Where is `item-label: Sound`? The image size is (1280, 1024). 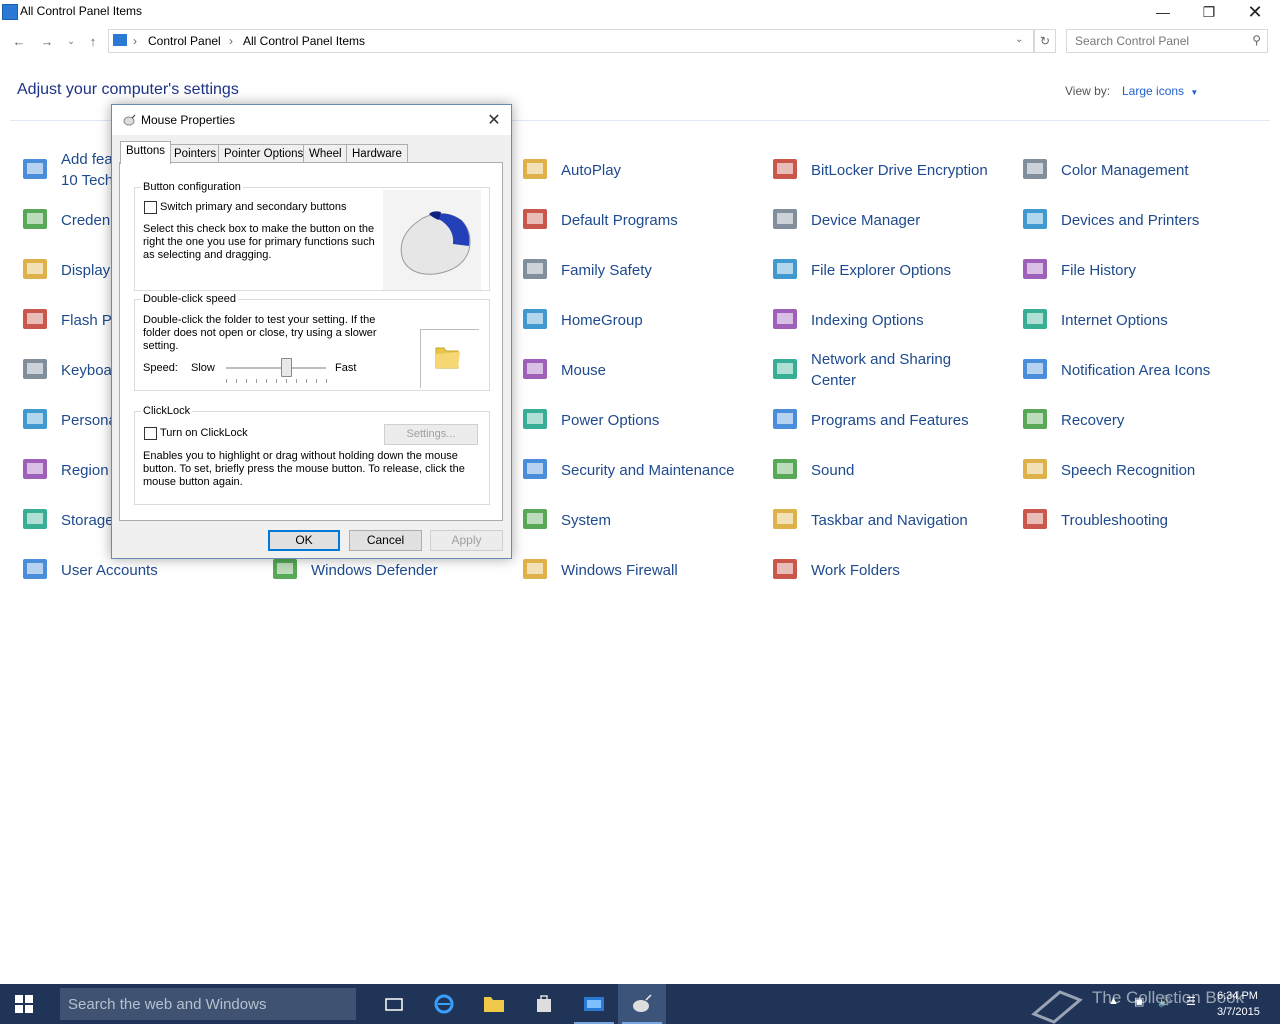
item-label: Sound is located at coordinates (832, 470).